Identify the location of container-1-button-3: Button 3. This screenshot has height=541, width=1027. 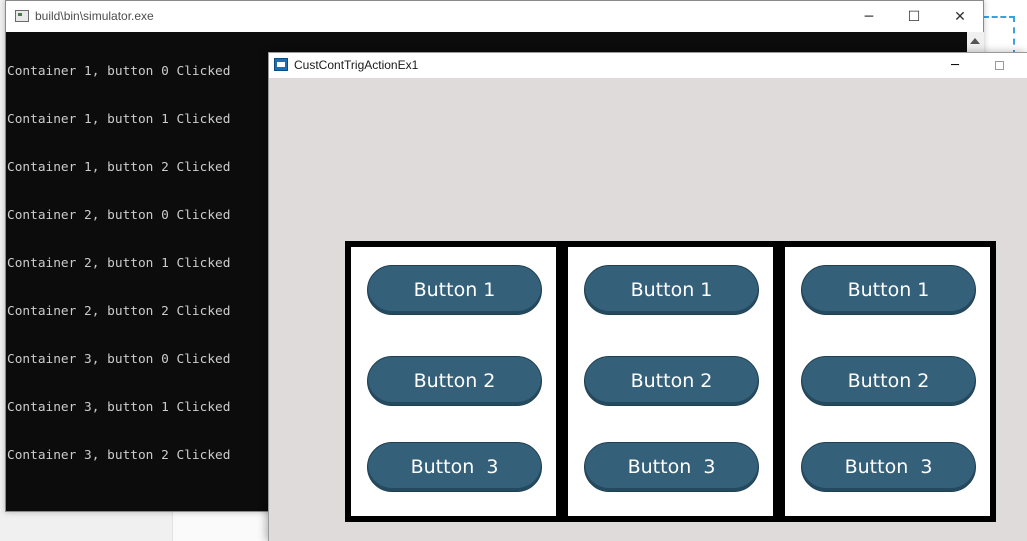
(454, 467).